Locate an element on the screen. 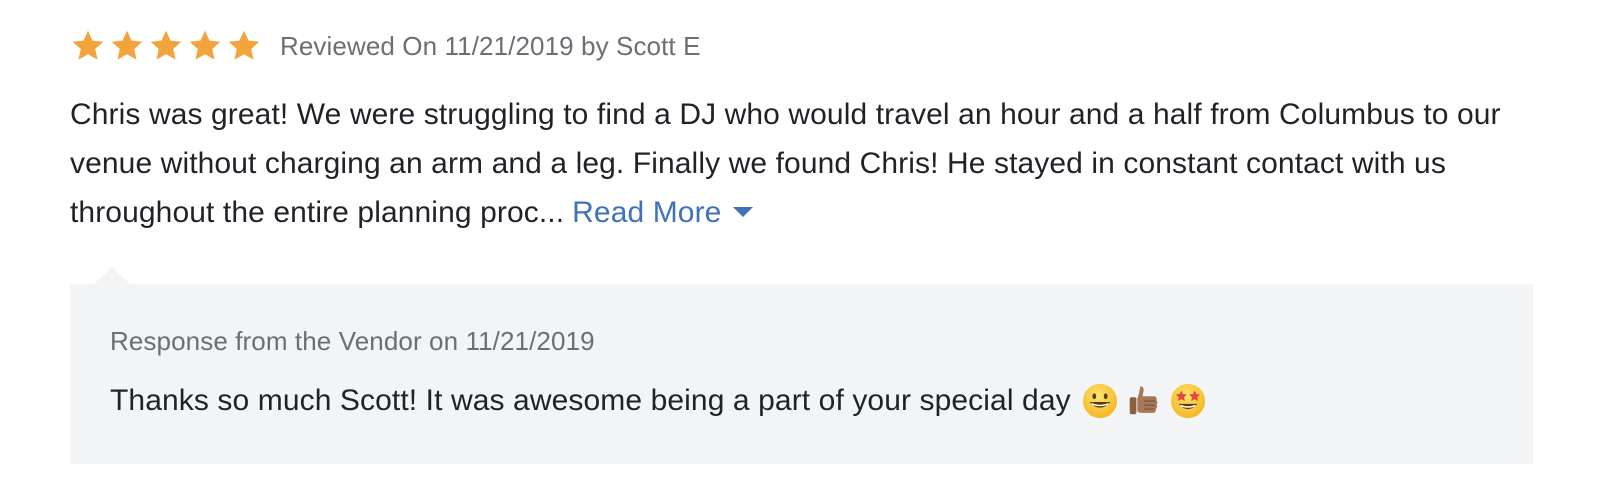  caret-down-icon is located at coordinates (743, 212).